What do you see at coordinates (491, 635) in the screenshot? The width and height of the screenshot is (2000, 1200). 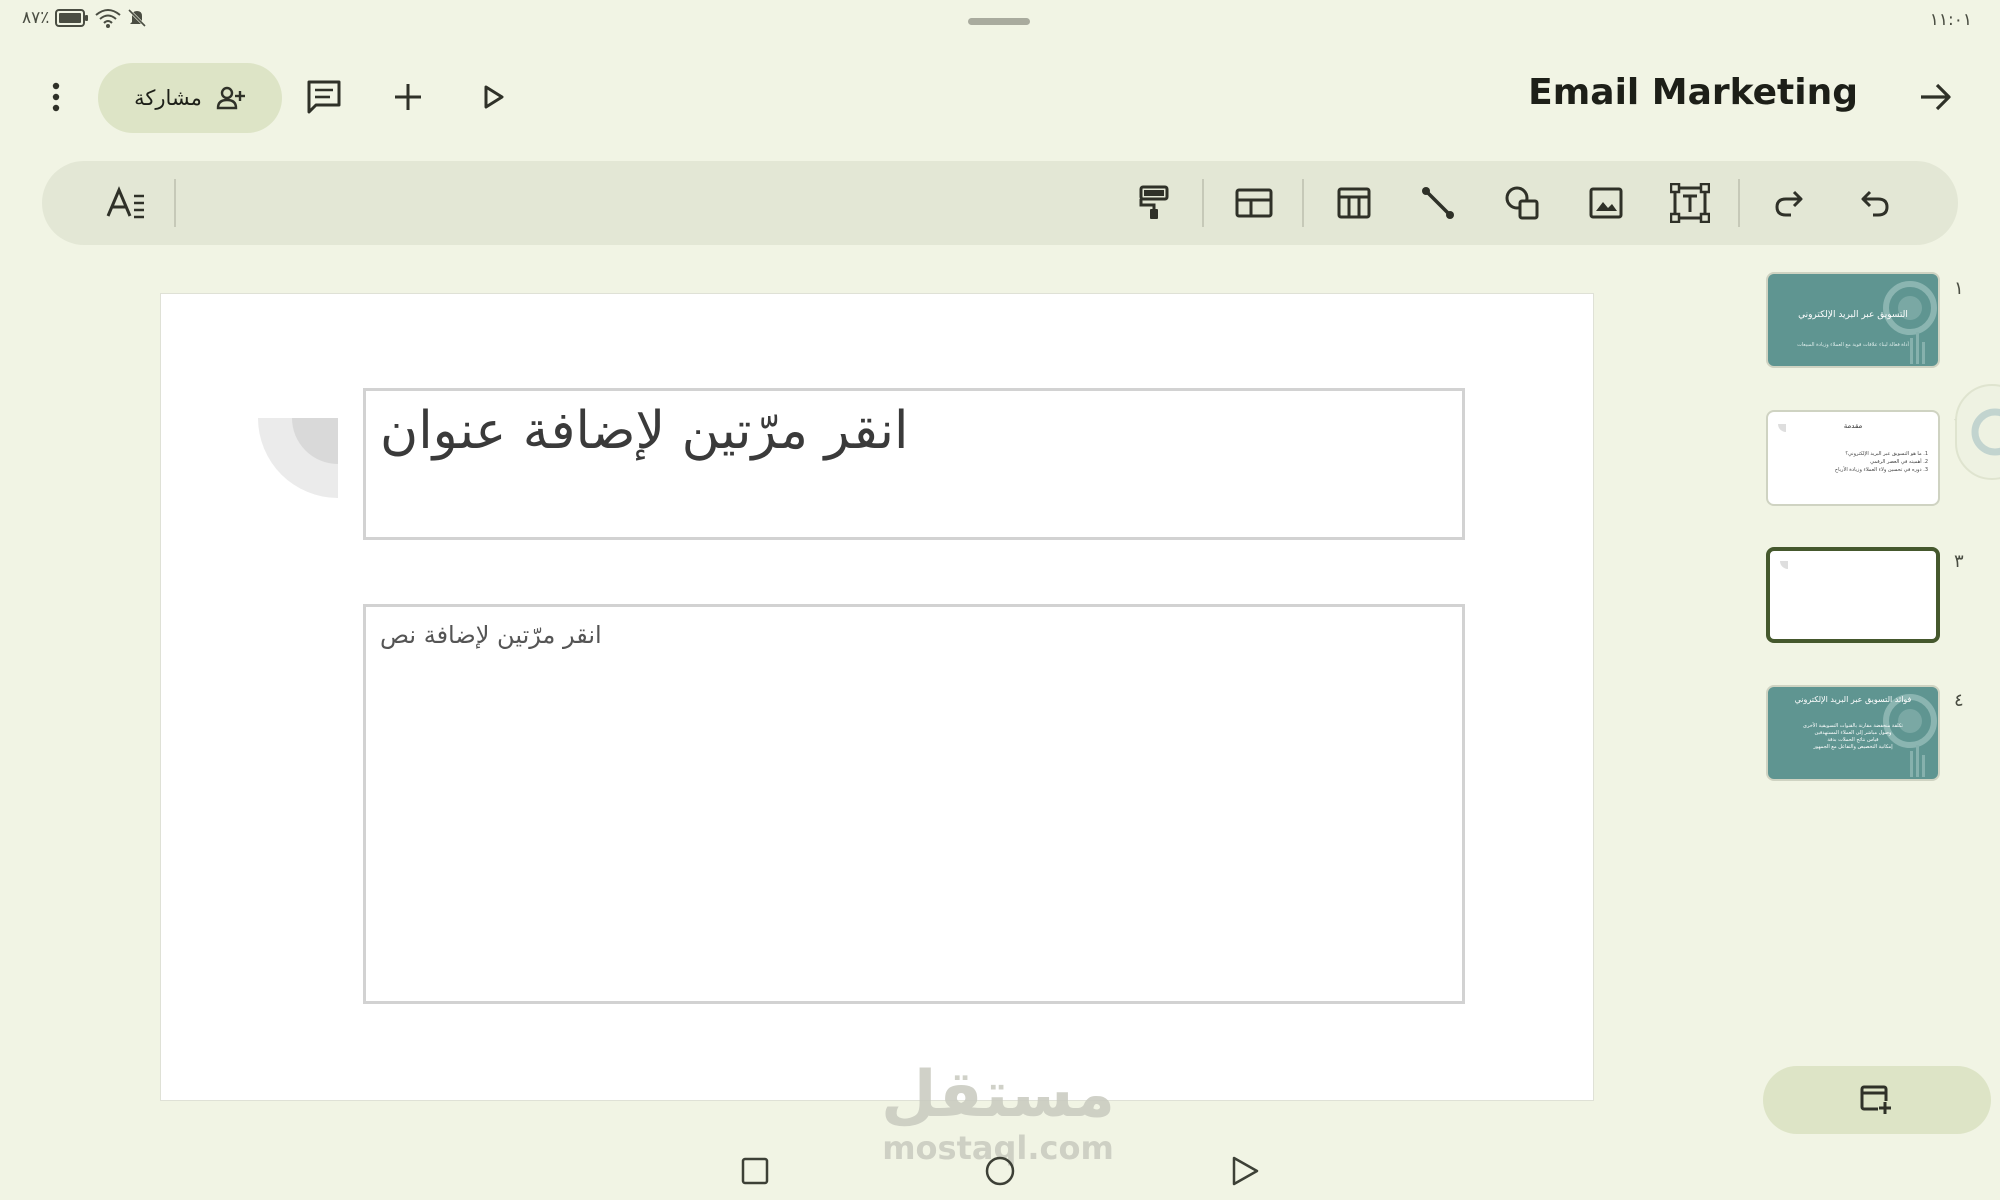 I see `body-placeholder-text: انقر مرّتين لإضافة نص` at bounding box center [491, 635].